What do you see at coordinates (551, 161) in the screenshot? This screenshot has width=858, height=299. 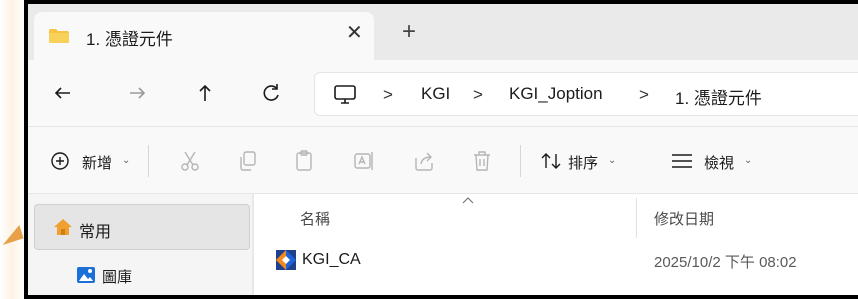 I see `sort-icon` at bounding box center [551, 161].